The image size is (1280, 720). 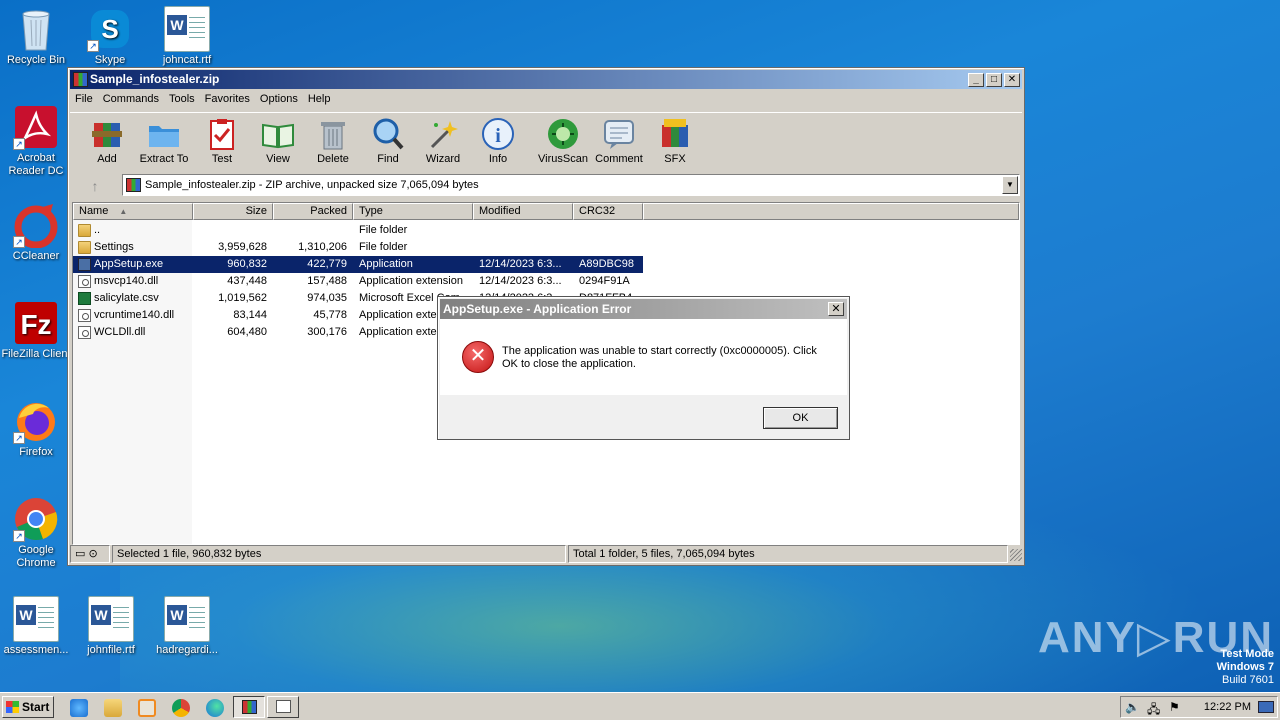 I want to click on cell-crc: A89DBC98, so click(x=607, y=264).